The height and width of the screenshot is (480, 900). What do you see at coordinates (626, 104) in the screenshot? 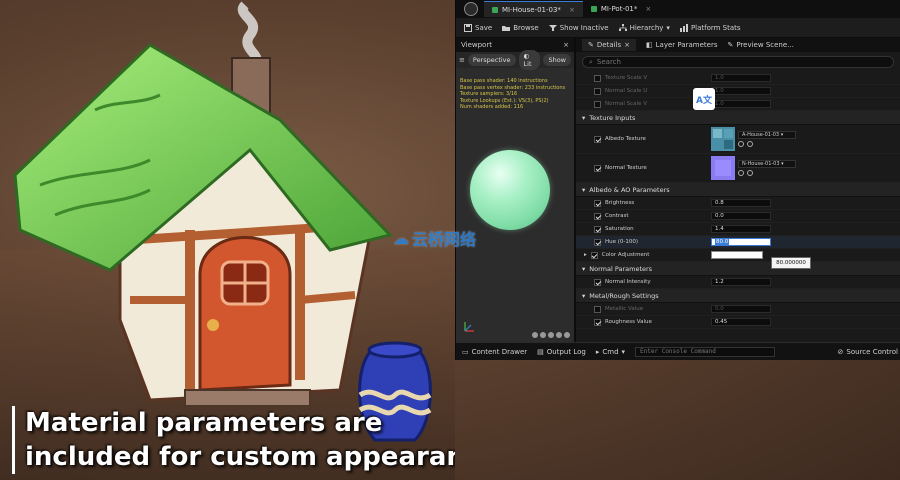
I see `prop-label: Normal Scale V` at bounding box center [626, 104].